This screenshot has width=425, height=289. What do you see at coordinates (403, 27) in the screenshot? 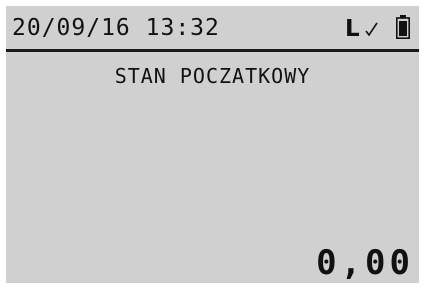
I see `battery-icon` at bounding box center [403, 27].